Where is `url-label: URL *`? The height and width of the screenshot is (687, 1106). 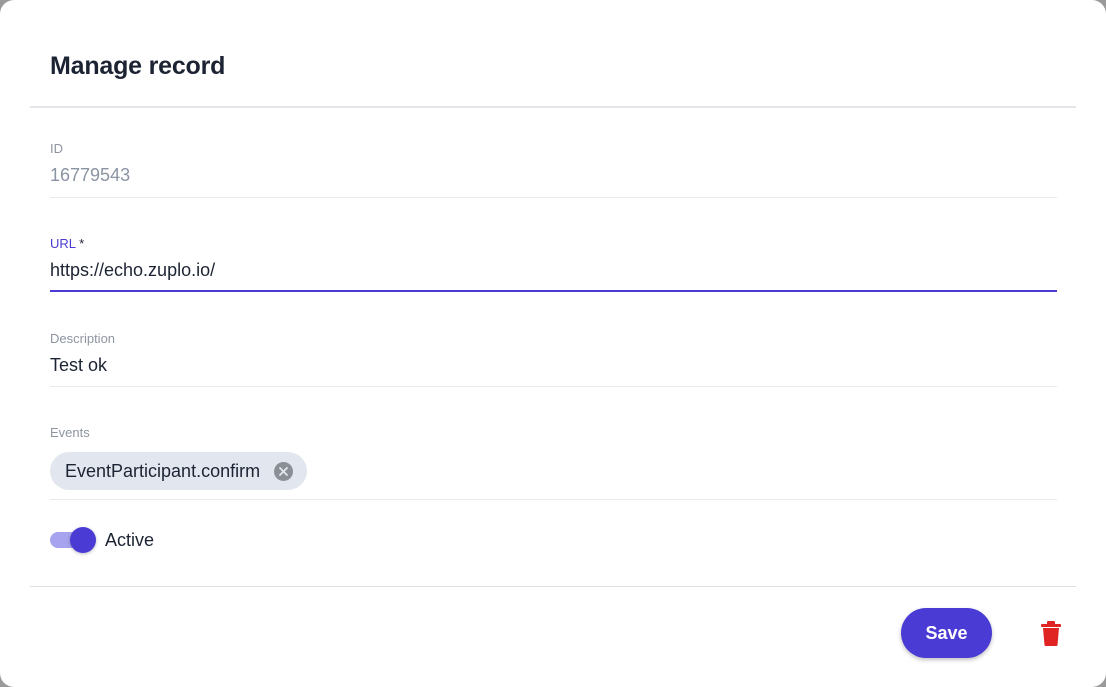 url-label: URL * is located at coordinates (553, 243).